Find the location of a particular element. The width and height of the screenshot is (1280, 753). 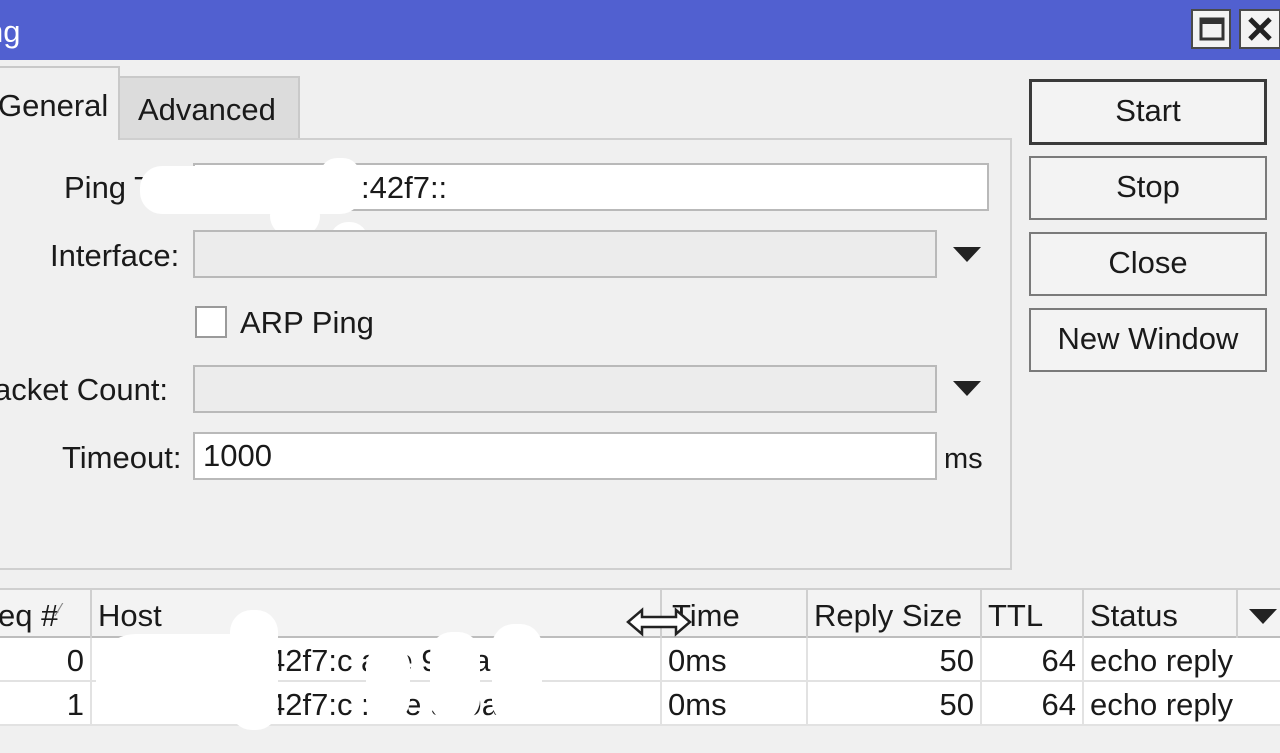

title-bar: ng is located at coordinates (640, 30).